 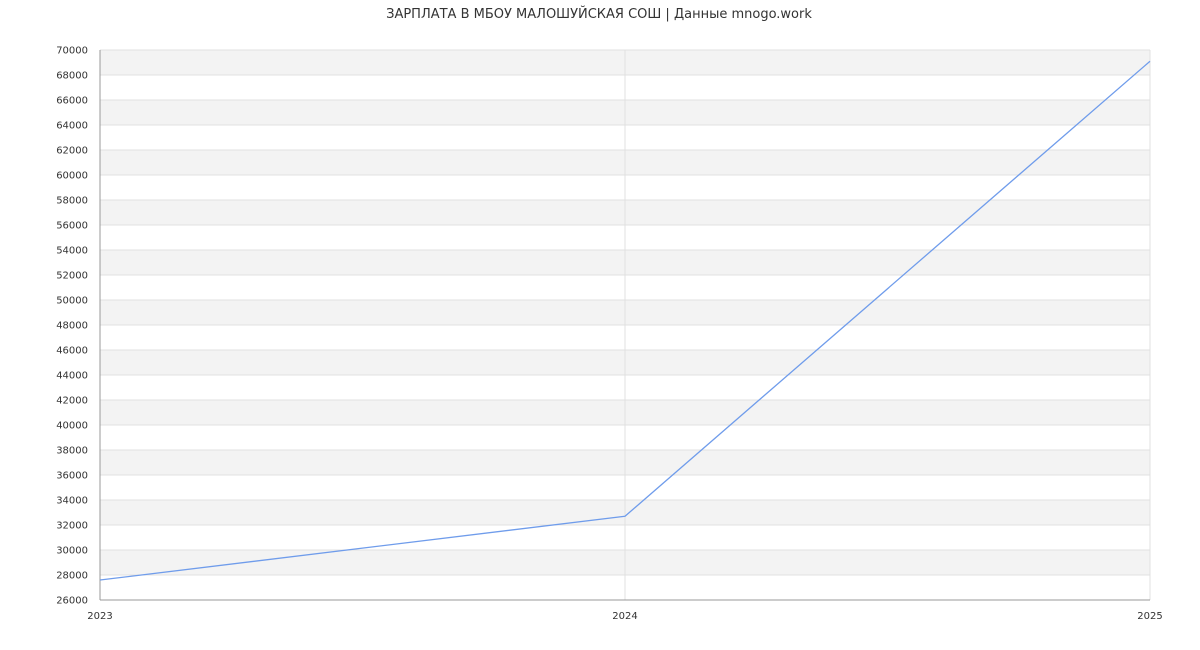 What do you see at coordinates (72, 526) in the screenshot?
I see `y-tick-label: 32000` at bounding box center [72, 526].